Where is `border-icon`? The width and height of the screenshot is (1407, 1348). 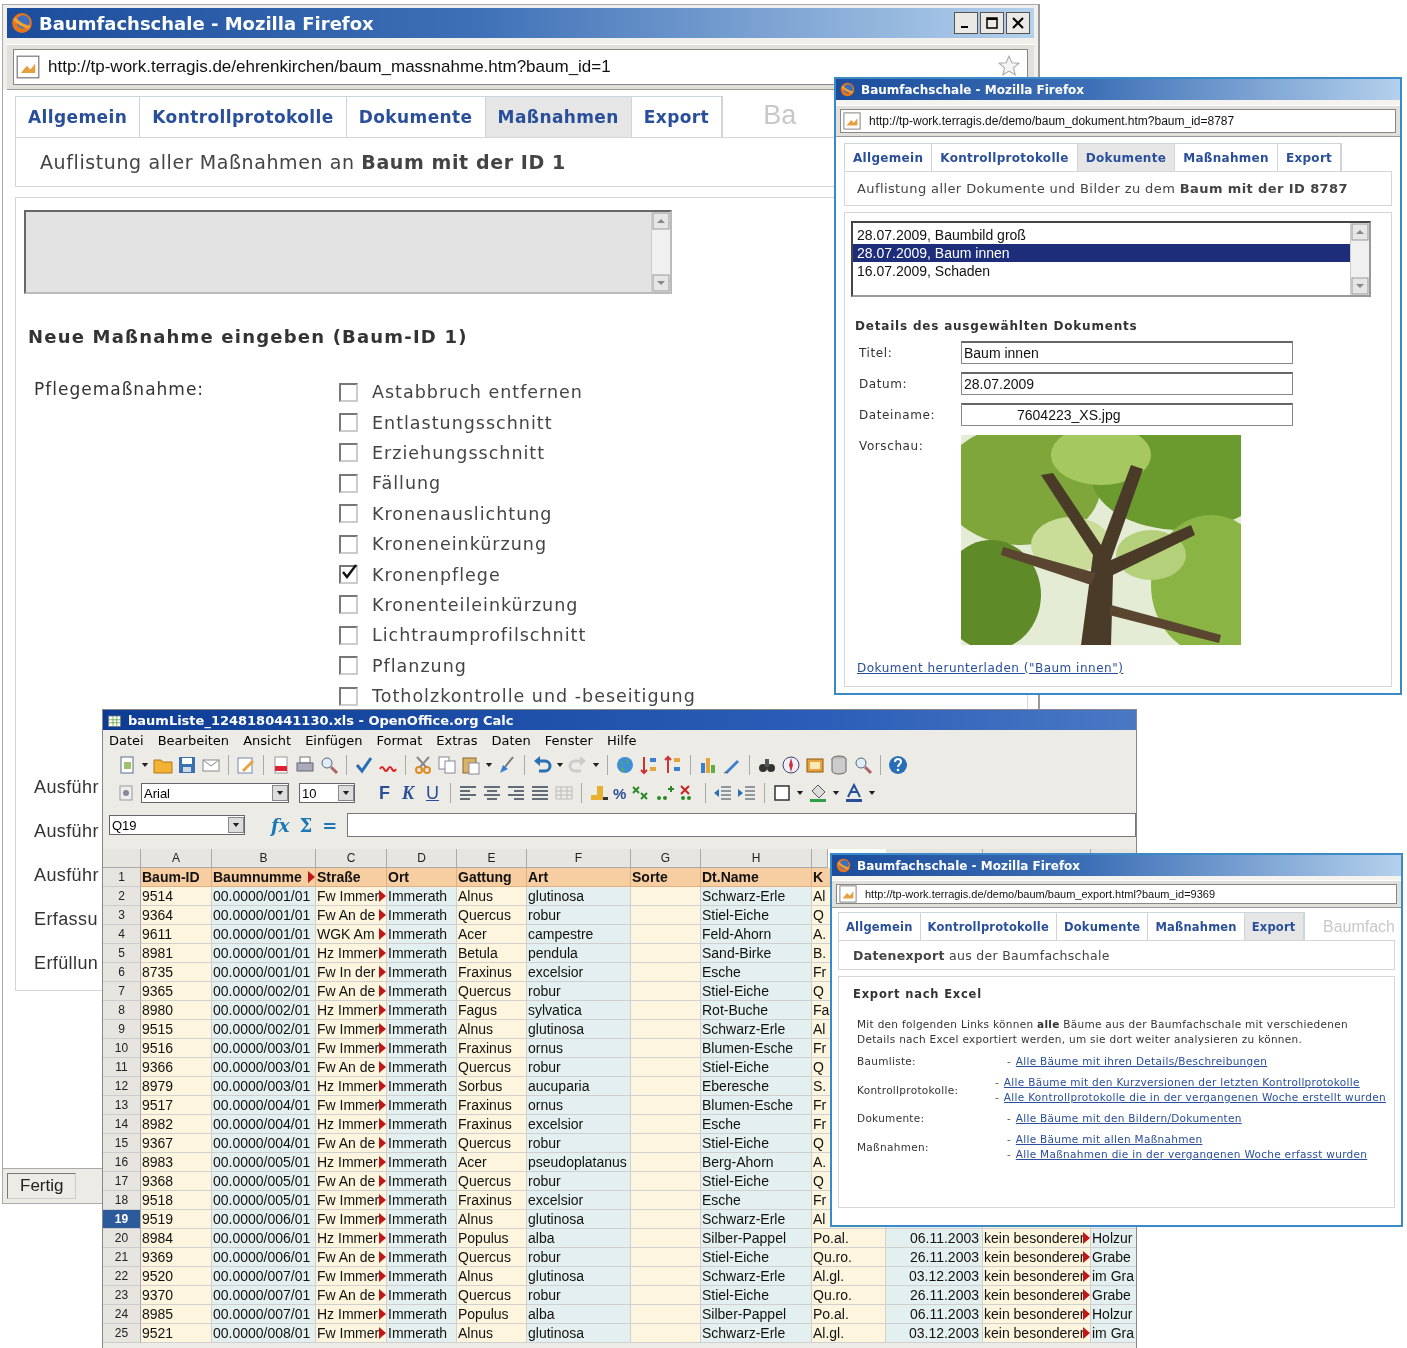 border-icon is located at coordinates (782, 793).